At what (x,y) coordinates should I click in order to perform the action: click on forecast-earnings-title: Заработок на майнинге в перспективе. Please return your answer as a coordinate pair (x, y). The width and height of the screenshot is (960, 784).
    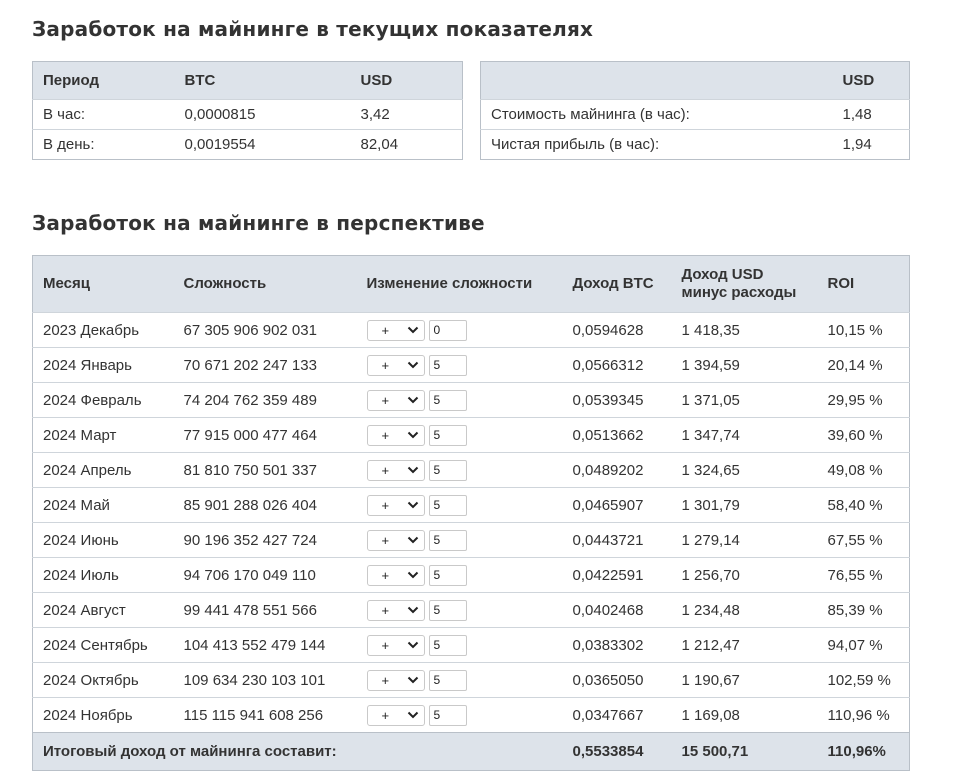
    Looking at the image, I should click on (258, 223).